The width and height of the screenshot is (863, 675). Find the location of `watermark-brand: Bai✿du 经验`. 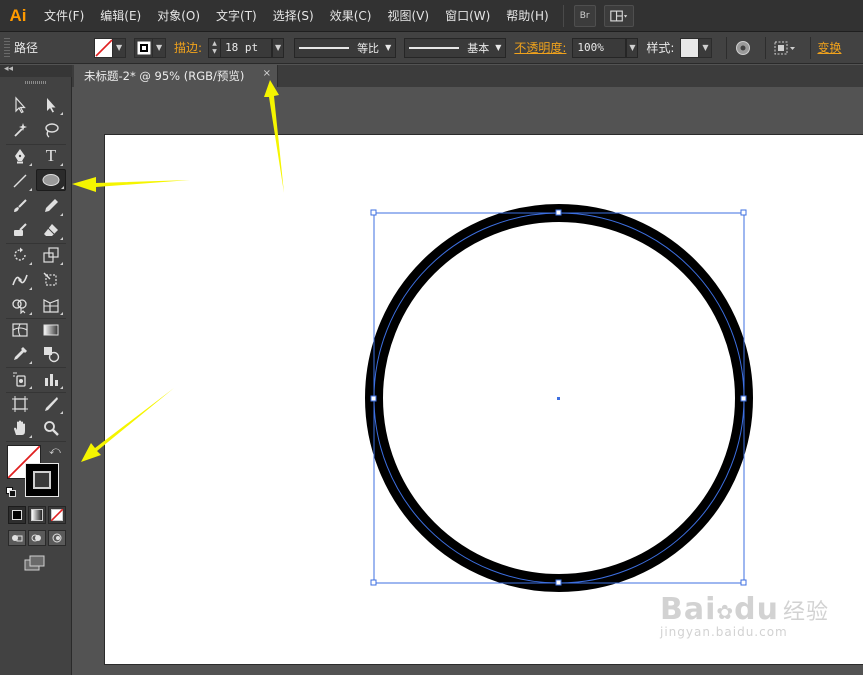

watermark-brand: Bai✿du 经验 is located at coordinates (744, 609).